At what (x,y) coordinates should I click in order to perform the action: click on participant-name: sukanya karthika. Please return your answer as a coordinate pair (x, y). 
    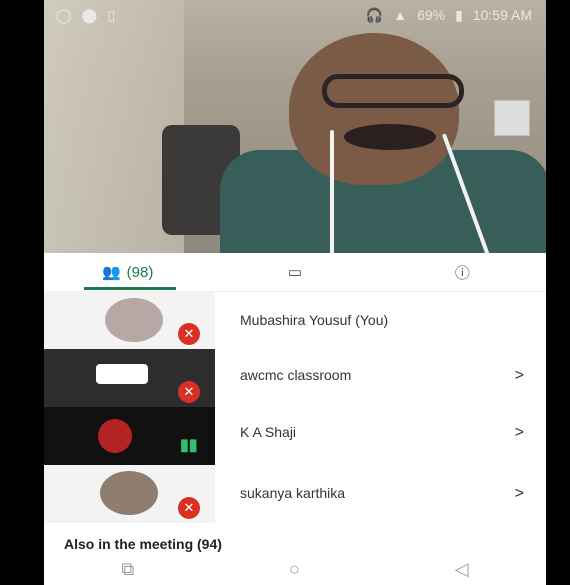
    Looking at the image, I should click on (293, 493).